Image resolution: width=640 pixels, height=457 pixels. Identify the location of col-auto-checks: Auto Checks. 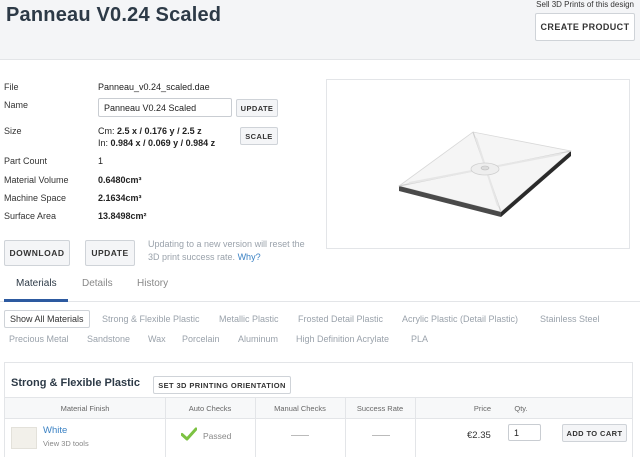
(210, 408).